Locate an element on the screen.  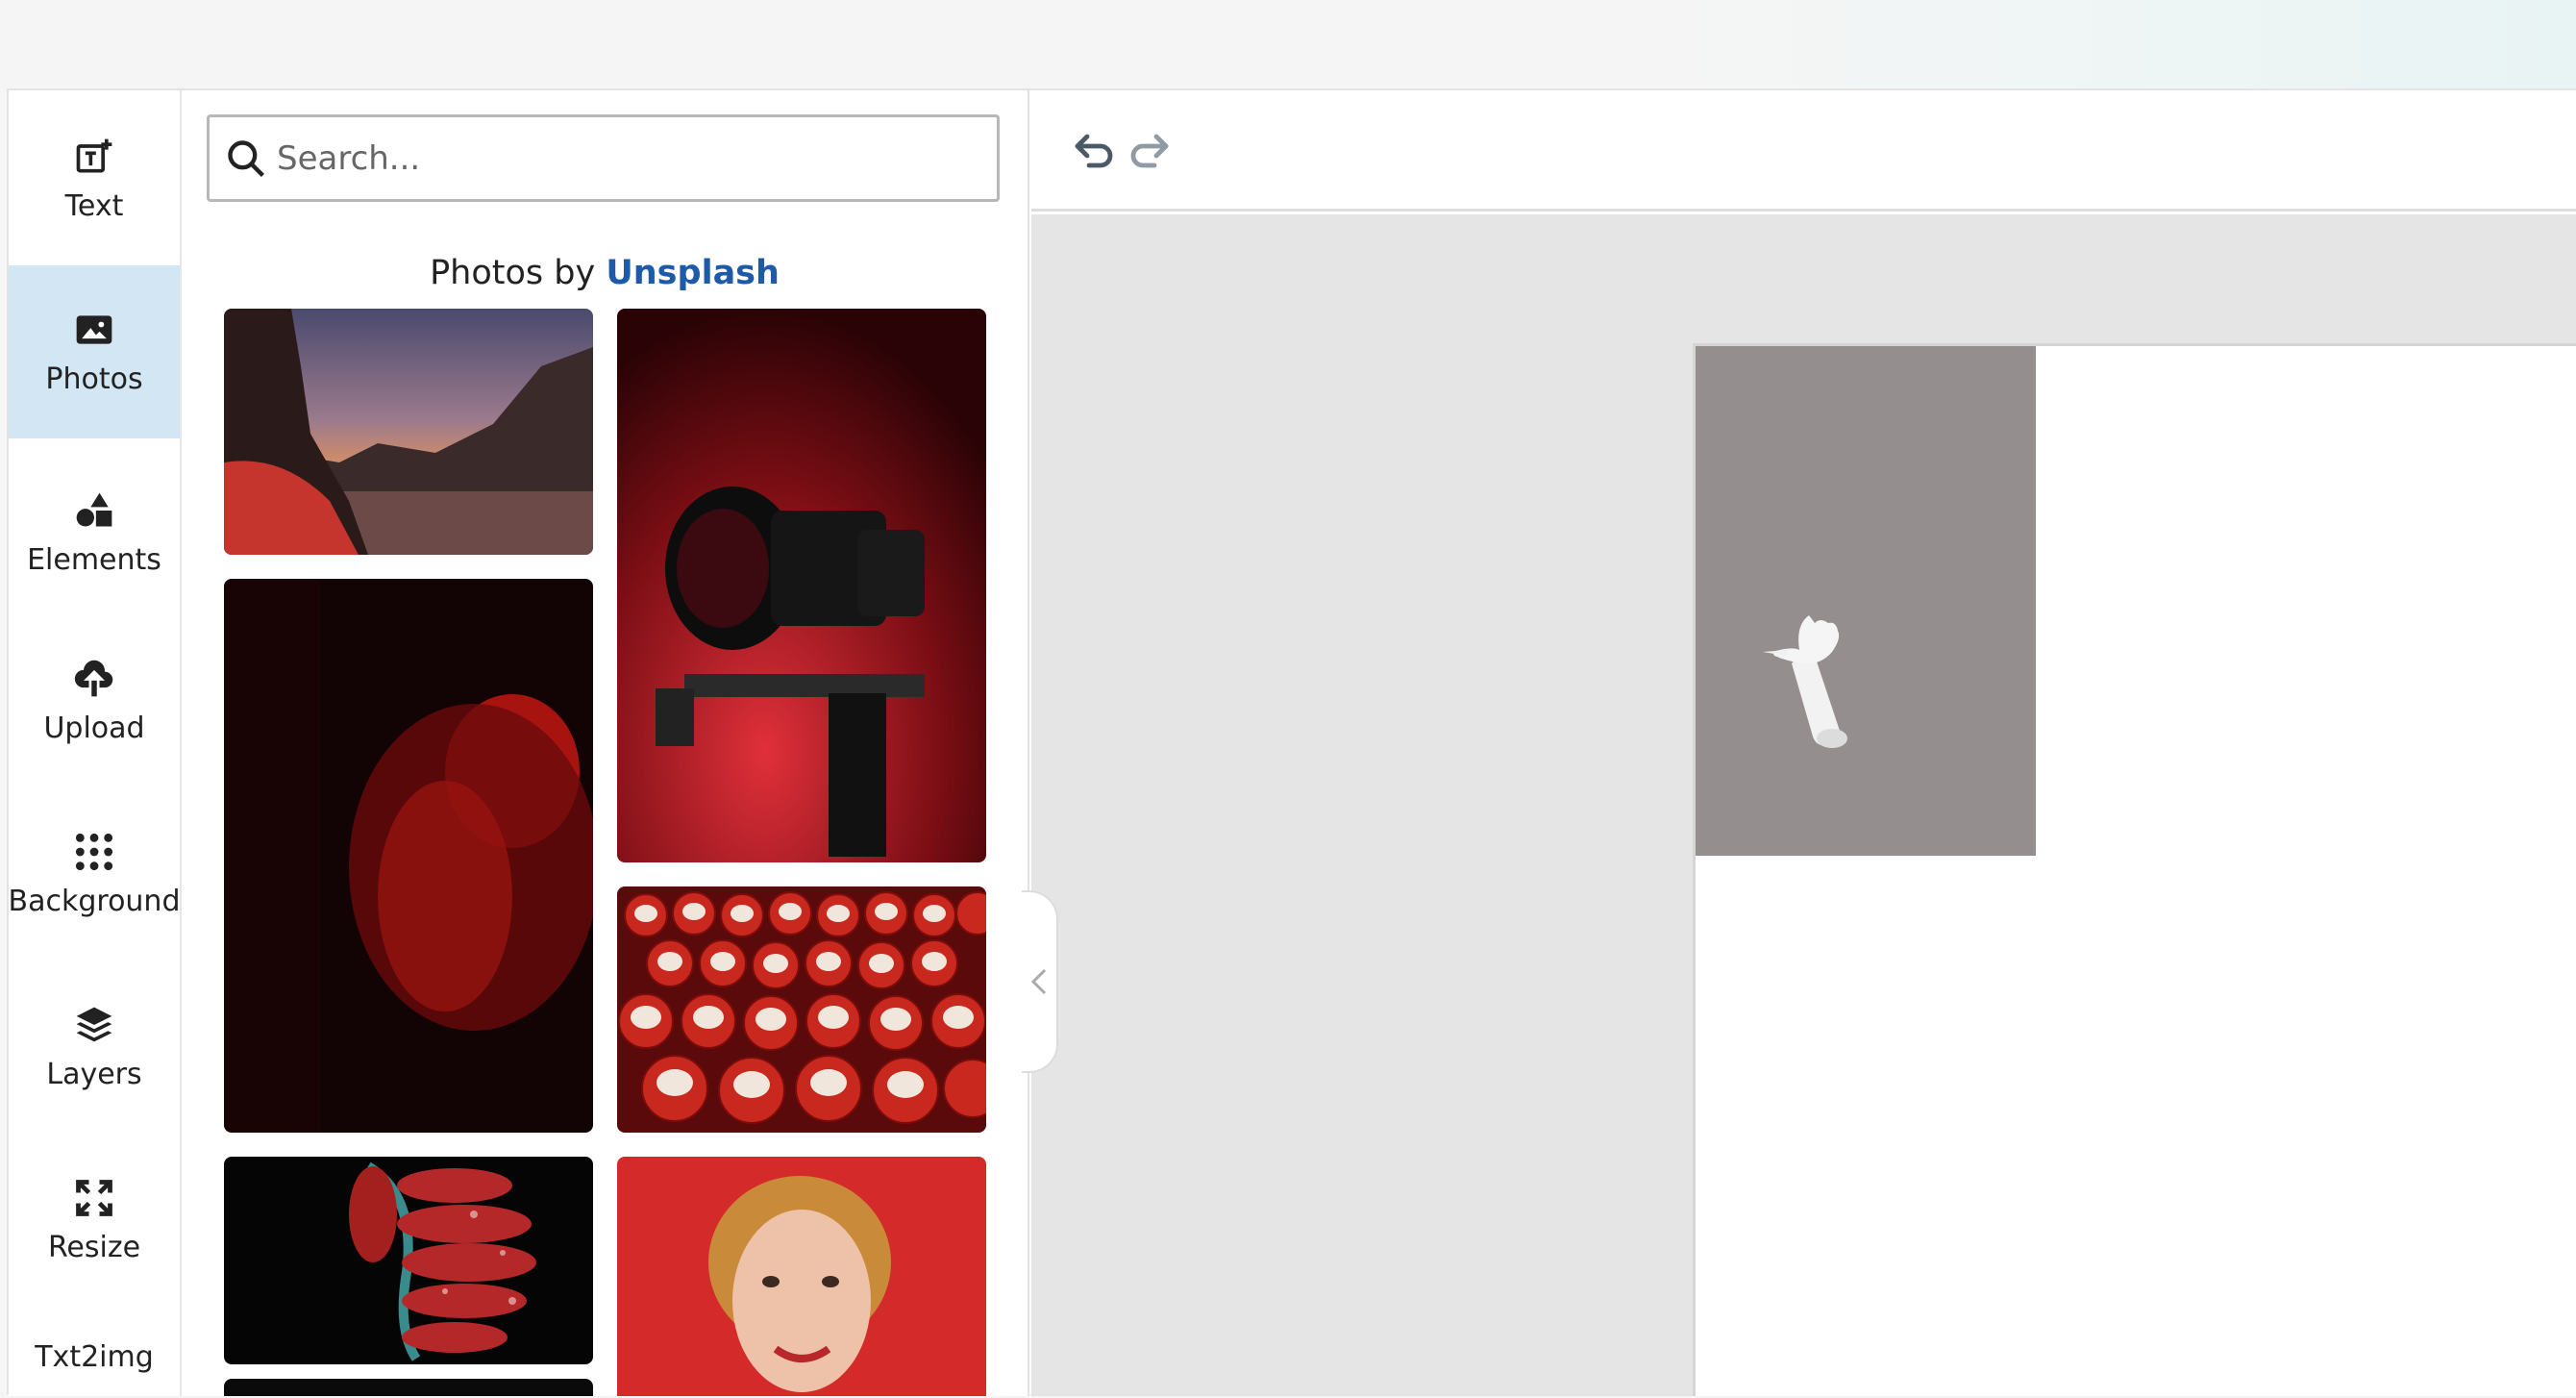
redo-icon is located at coordinates (1149, 151).